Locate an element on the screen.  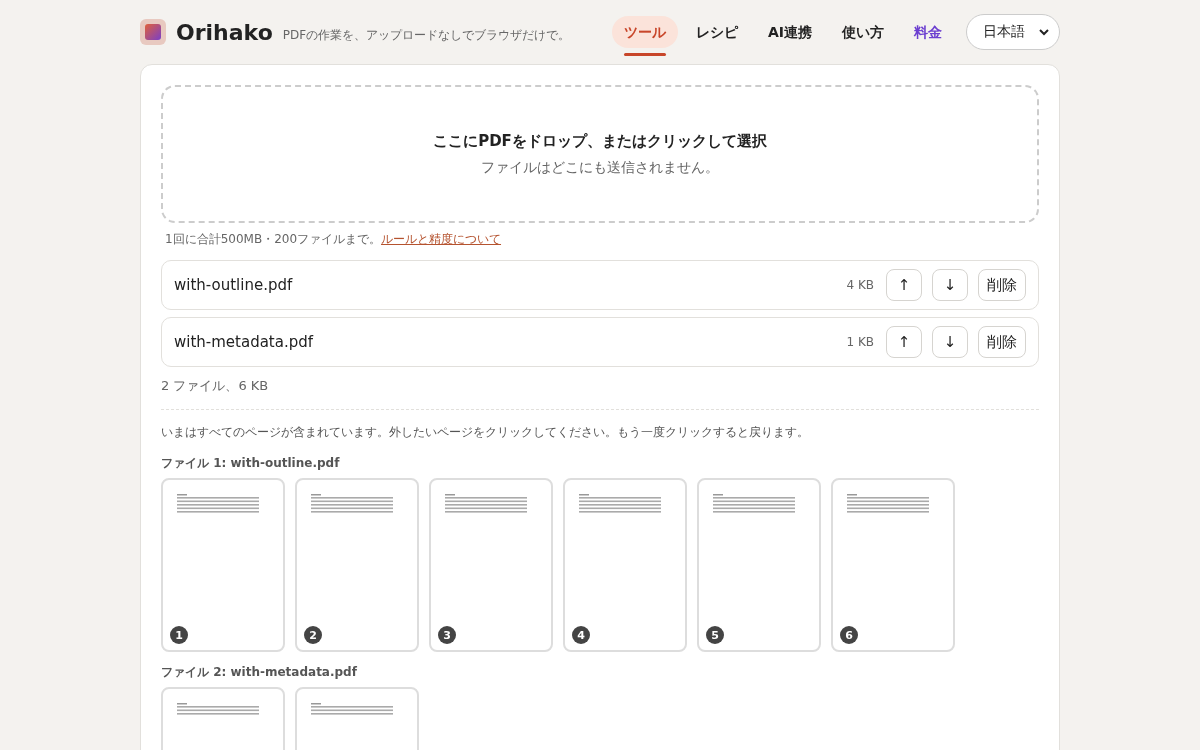
nav-tab: 使い方 is located at coordinates (863, 32).